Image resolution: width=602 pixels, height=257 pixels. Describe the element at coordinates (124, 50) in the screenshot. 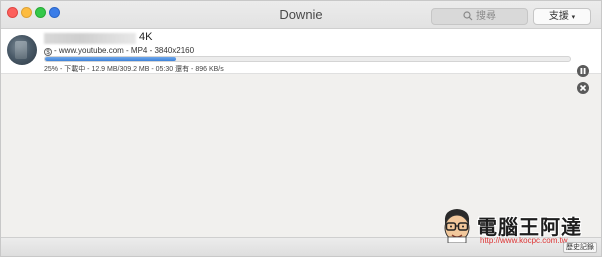

I see `video-meta-text: - www.youtube.com - MP4 - 3840x2160` at that location.